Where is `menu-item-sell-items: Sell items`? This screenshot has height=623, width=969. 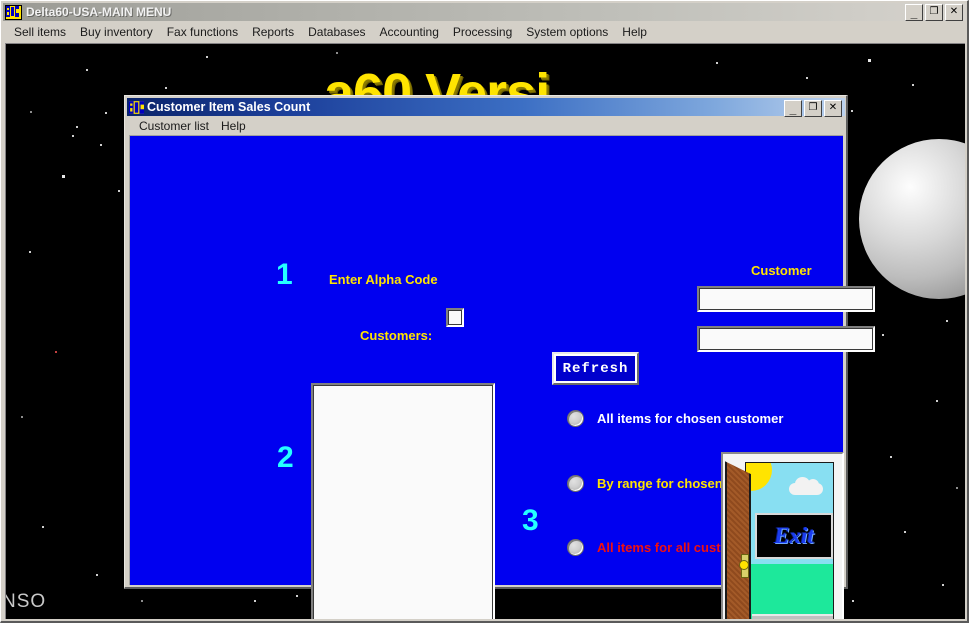 menu-item-sell-items: Sell items is located at coordinates (40, 32).